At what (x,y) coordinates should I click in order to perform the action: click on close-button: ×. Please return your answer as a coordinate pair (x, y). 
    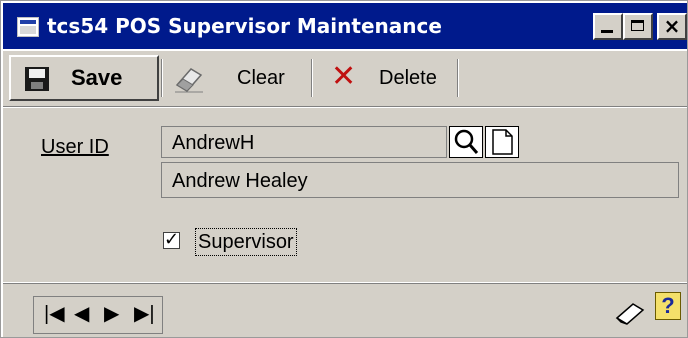
    Looking at the image, I should click on (672, 26).